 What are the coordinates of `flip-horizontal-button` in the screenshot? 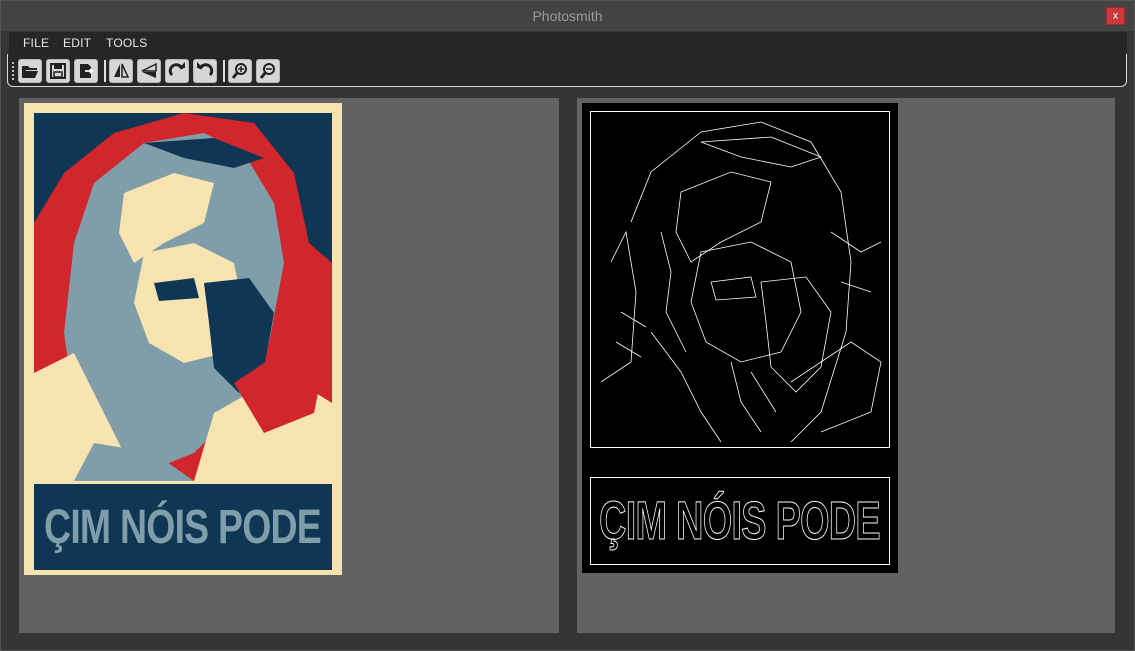 It's located at (121, 71).